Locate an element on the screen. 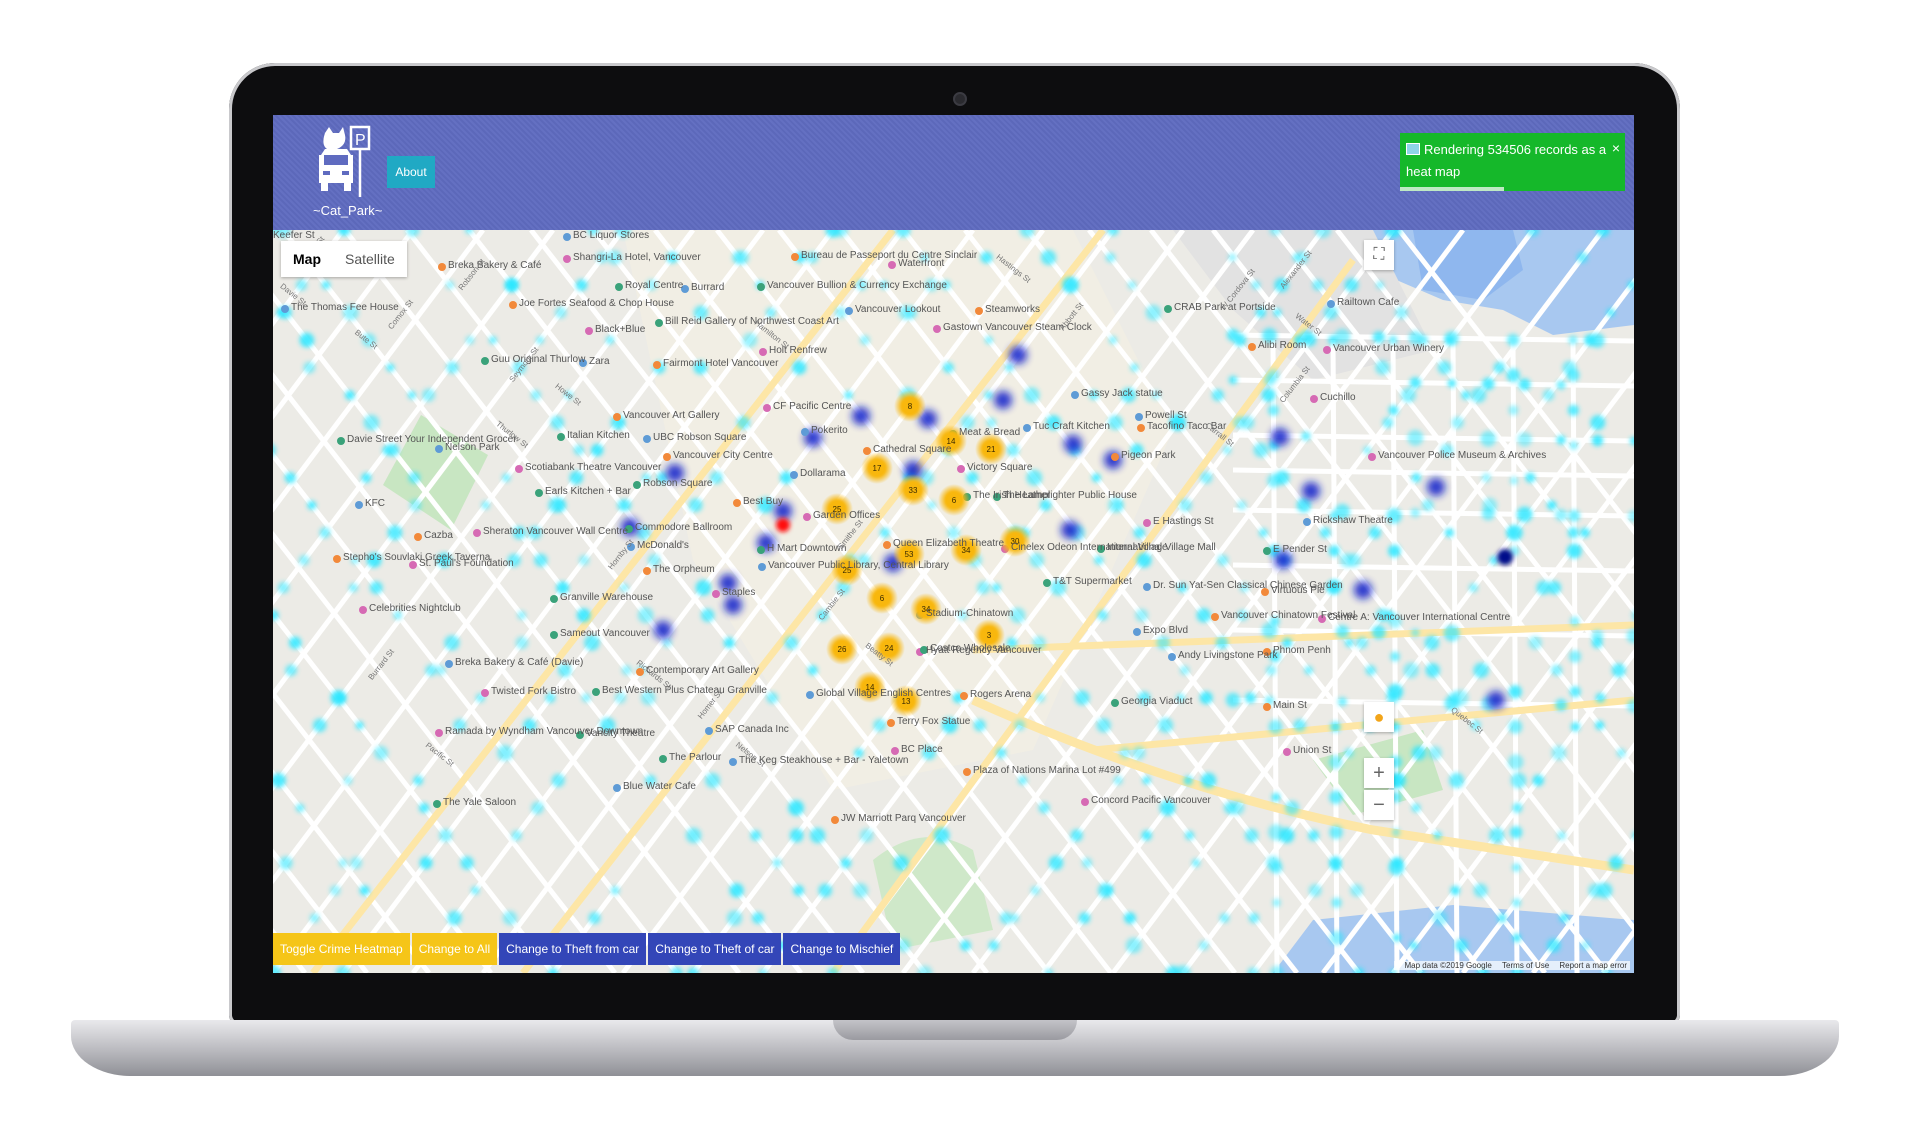  fullscreen-icon: ⛶ is located at coordinates (1379, 255).